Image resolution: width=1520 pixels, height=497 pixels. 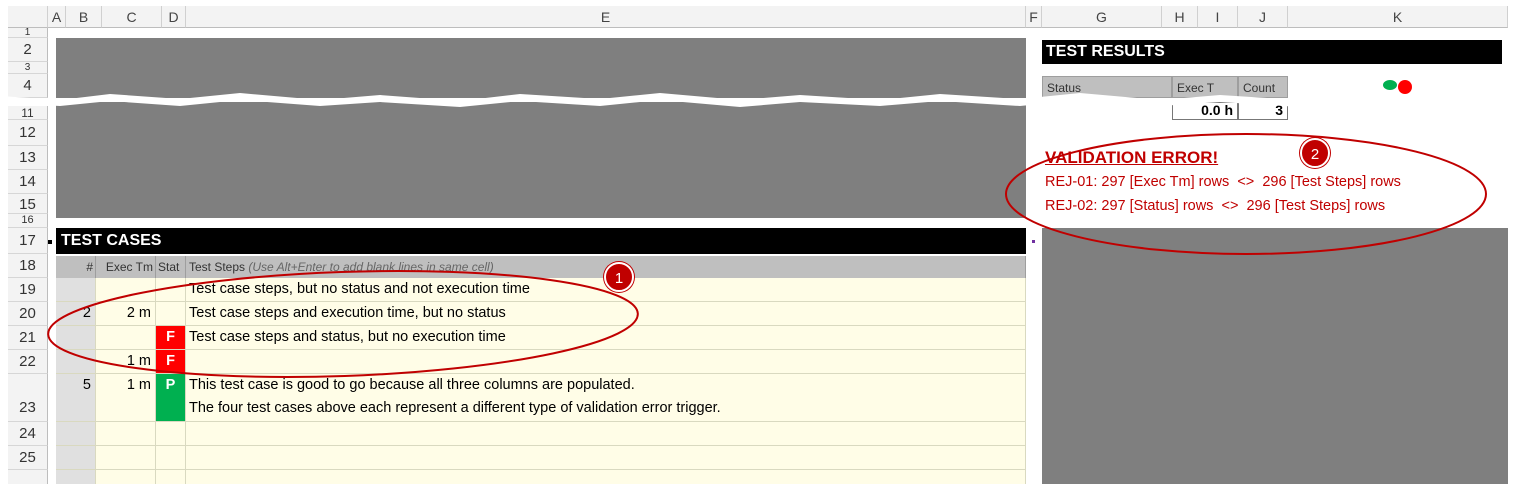 I want to click on callout-ellipse-validation, so click(x=1246, y=194).